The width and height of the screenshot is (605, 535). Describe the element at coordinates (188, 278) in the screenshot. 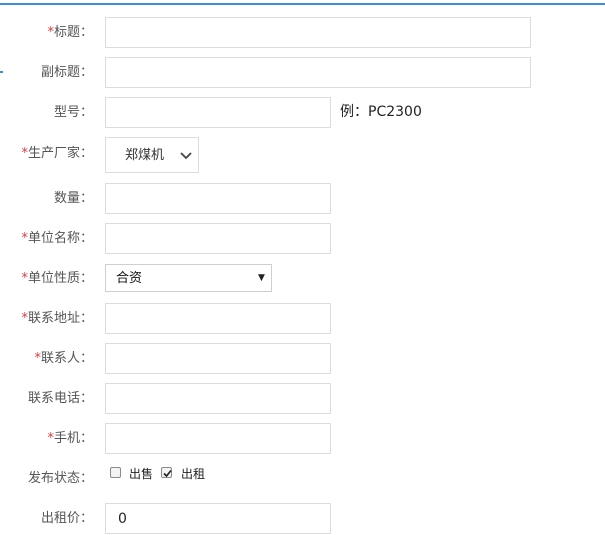

I see `company-type-select: 合资 ▼` at that location.